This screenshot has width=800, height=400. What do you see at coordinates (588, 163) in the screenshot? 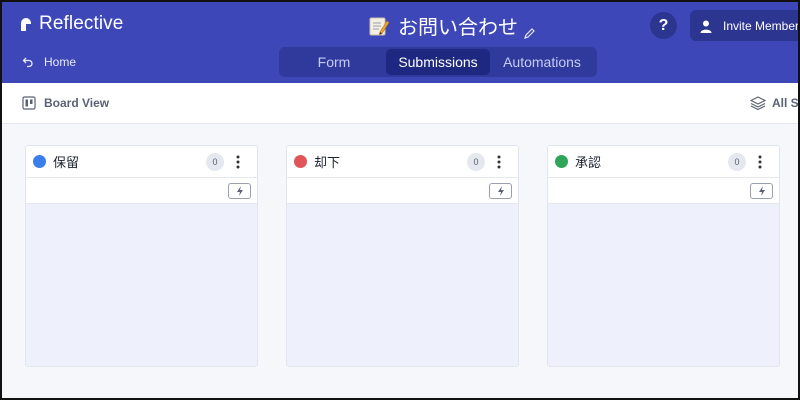
I see `column-title: 承認` at bounding box center [588, 163].